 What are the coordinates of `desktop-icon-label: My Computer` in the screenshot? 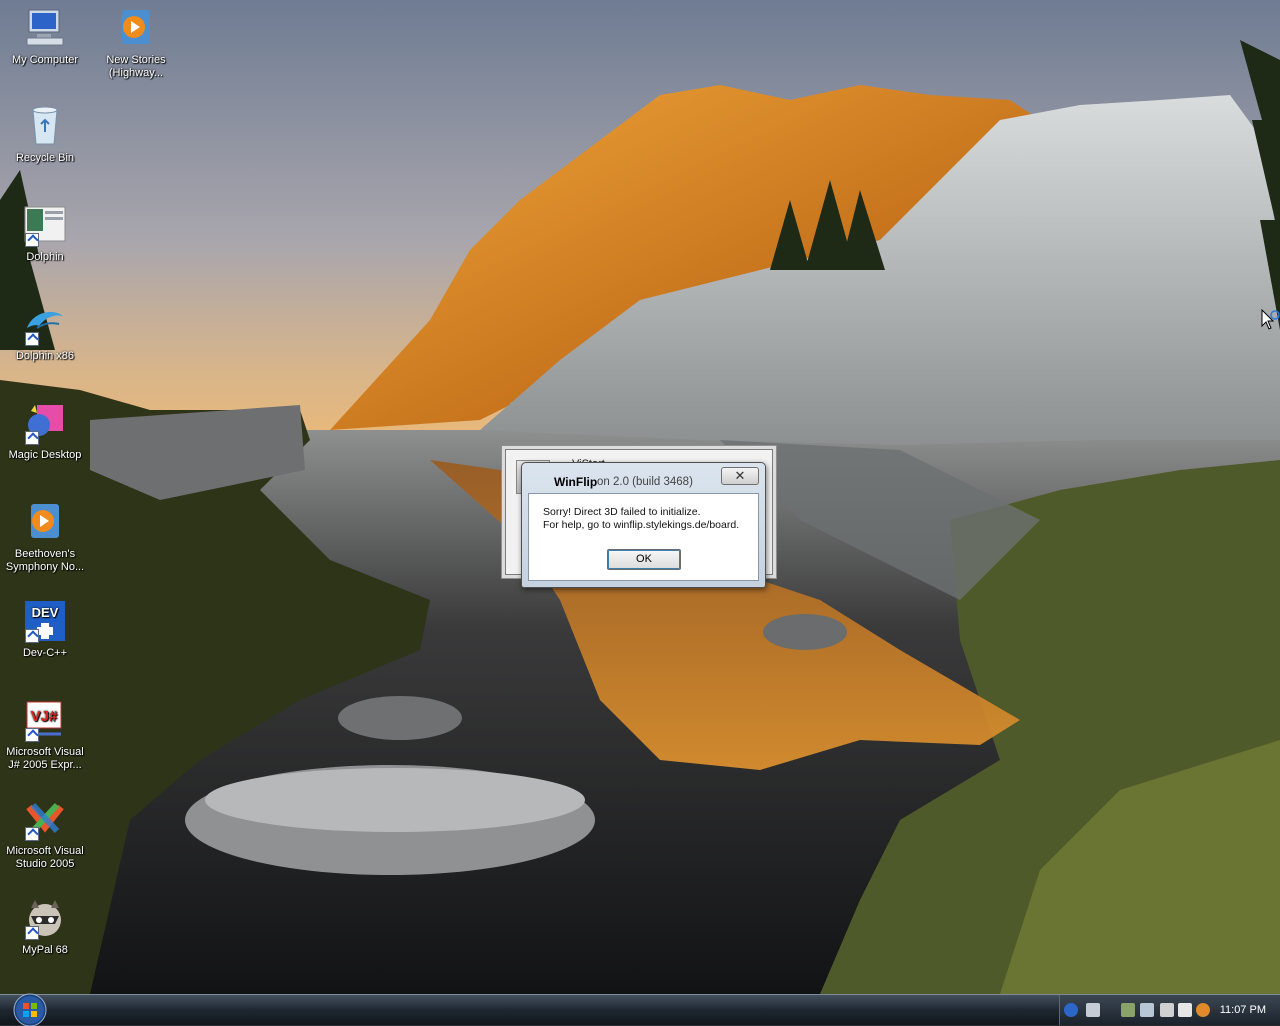 It's located at (45, 60).